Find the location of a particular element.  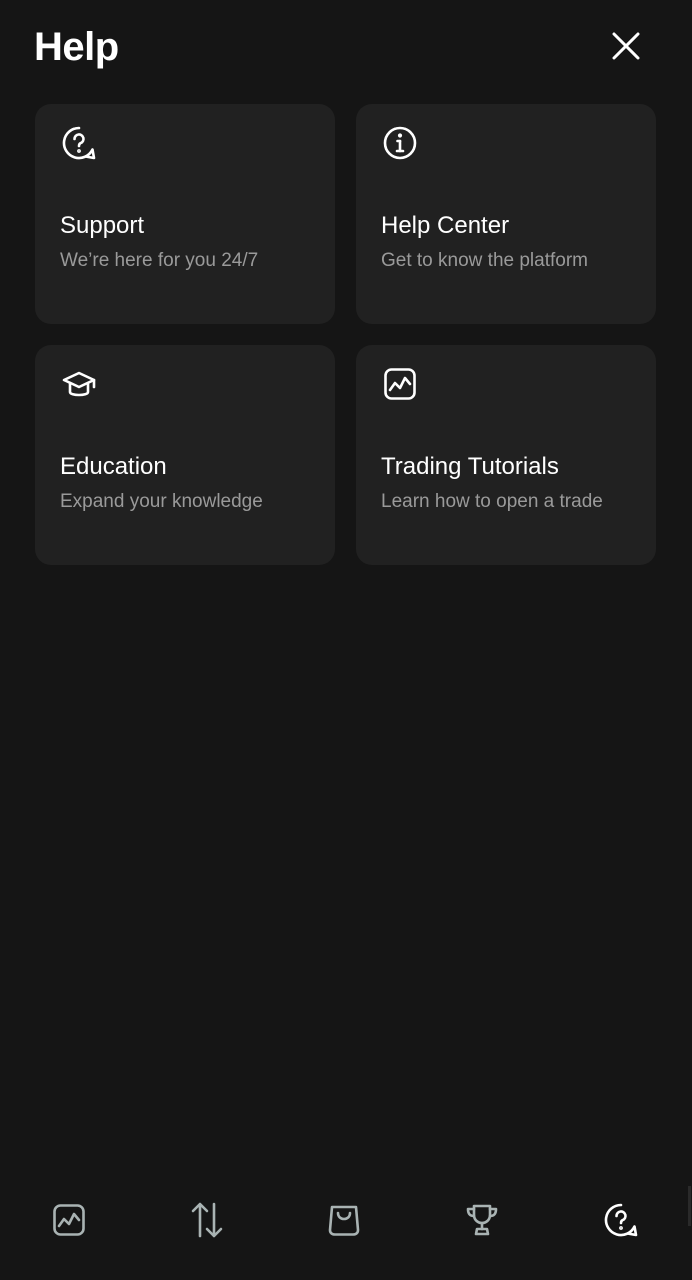

nav-item-chart is located at coordinates (69, 1220).